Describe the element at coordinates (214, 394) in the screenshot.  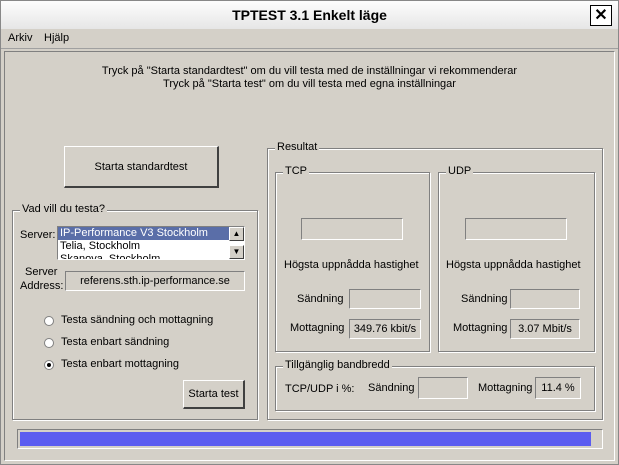
I see `start-test-button: Starta test` at that location.